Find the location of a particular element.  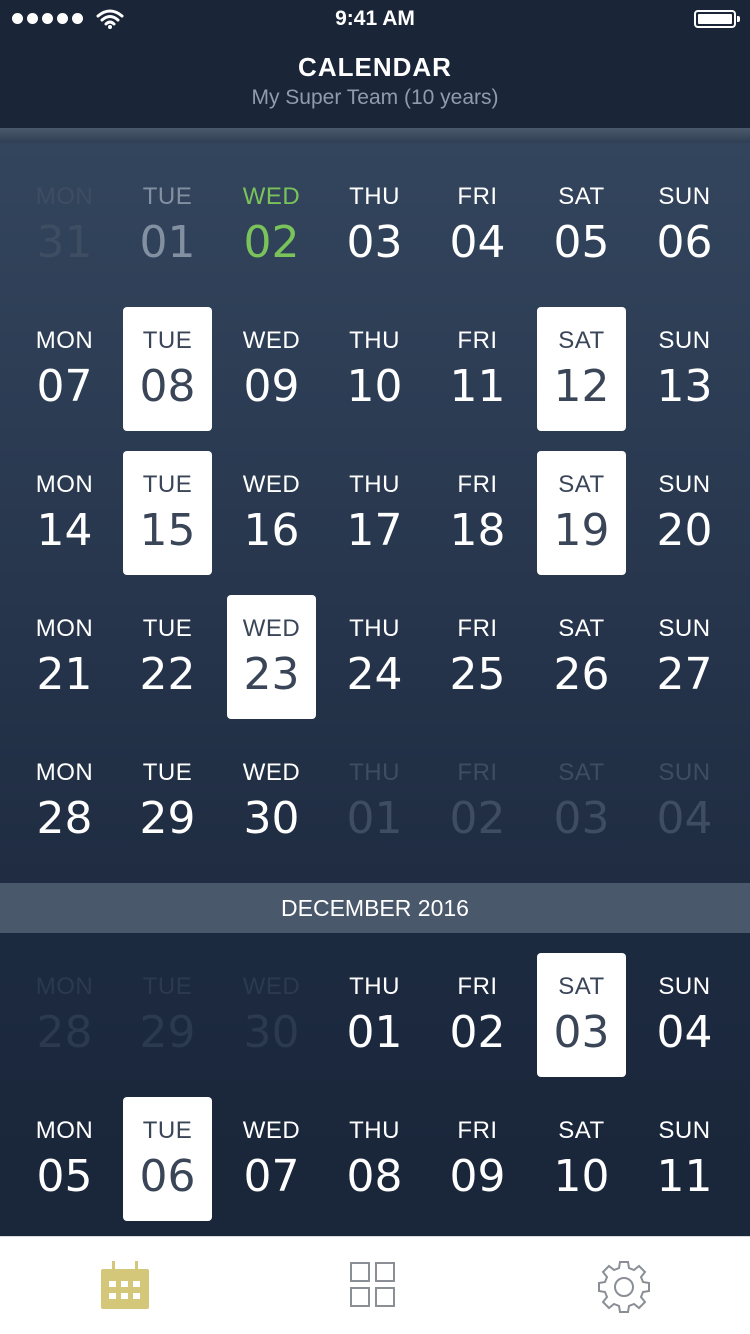

day-cell: THU 08 is located at coordinates (374, 1159).